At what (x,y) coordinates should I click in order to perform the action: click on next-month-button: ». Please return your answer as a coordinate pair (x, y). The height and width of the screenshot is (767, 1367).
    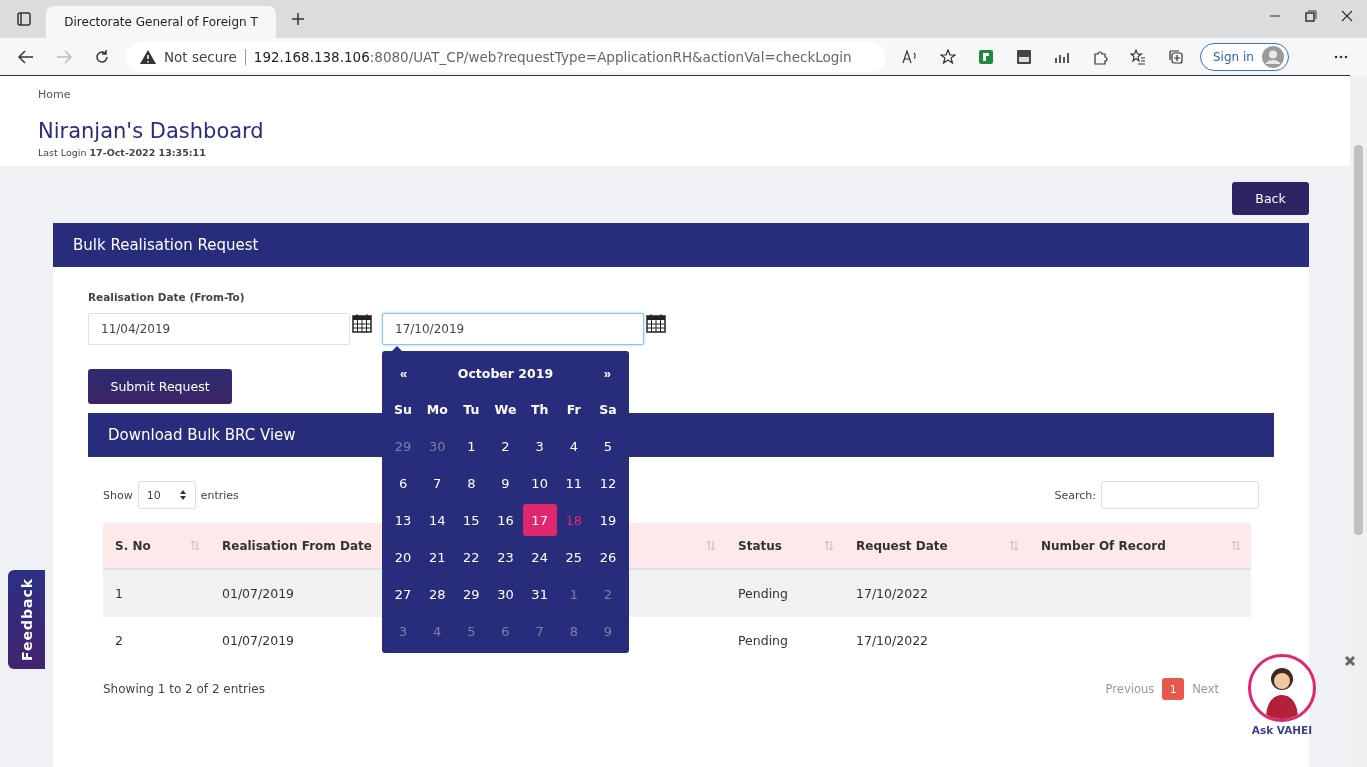
    Looking at the image, I should click on (607, 373).